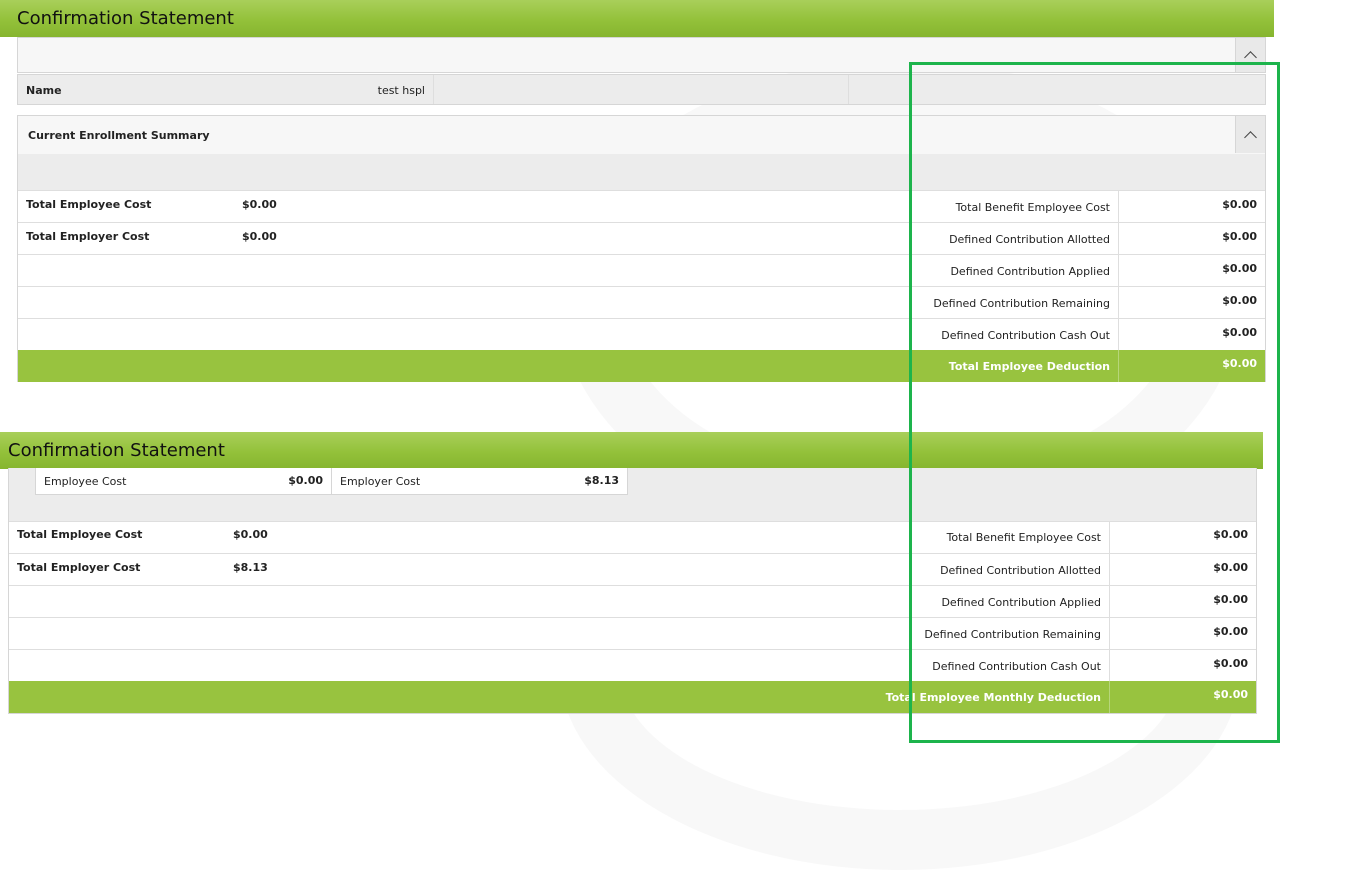  I want to click on total-label: Total Employee Deduction, so click(1029, 366).